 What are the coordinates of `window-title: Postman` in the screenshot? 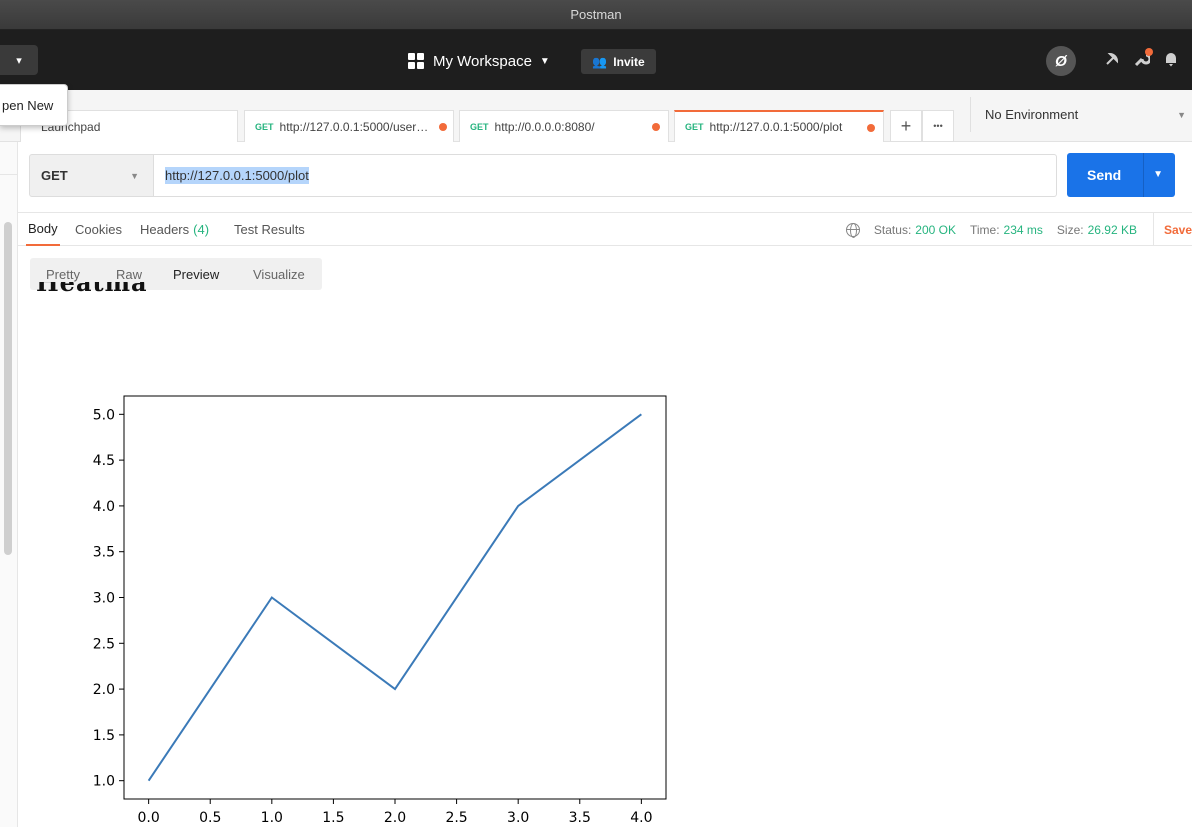 It's located at (596, 14).